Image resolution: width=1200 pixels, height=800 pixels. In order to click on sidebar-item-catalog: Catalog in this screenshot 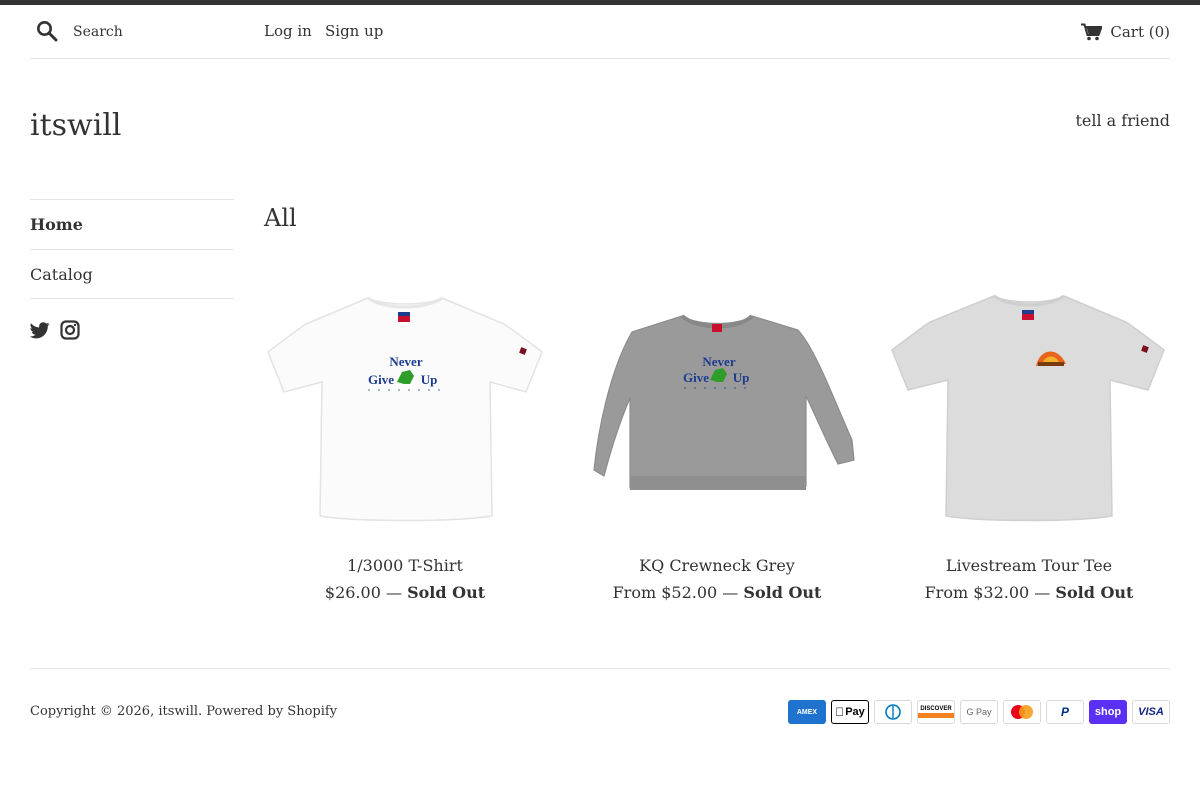, I will do `click(132, 274)`.